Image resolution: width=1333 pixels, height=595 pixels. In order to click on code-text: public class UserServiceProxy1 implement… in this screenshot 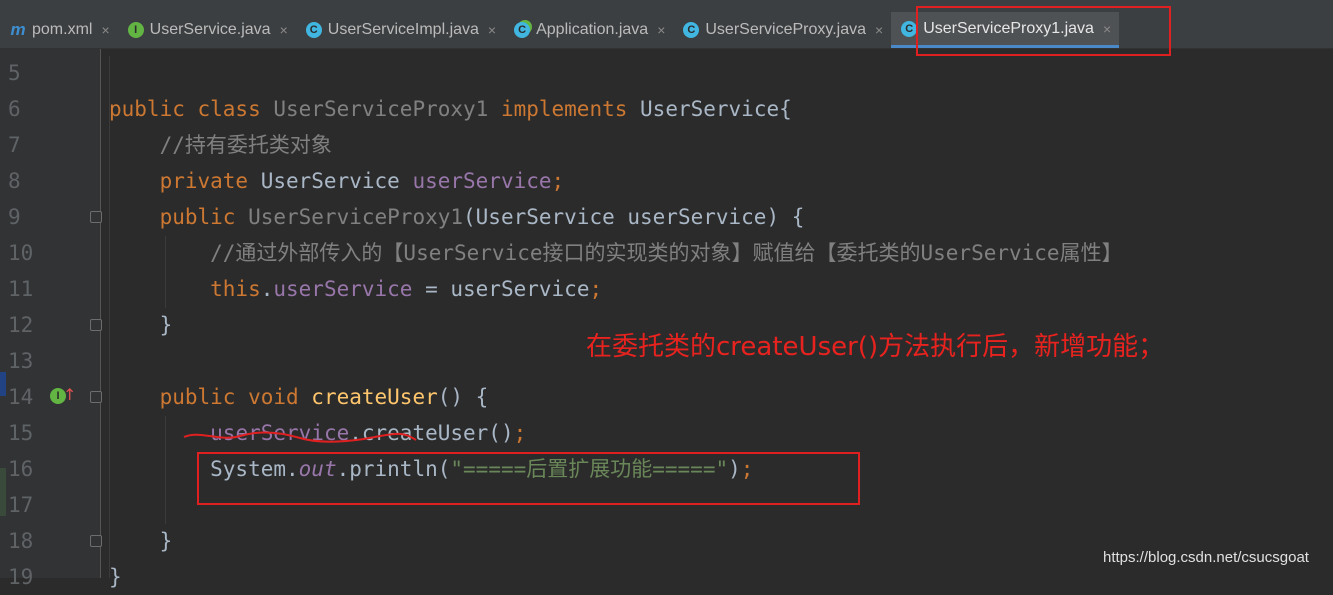, I will do `click(450, 109)`.